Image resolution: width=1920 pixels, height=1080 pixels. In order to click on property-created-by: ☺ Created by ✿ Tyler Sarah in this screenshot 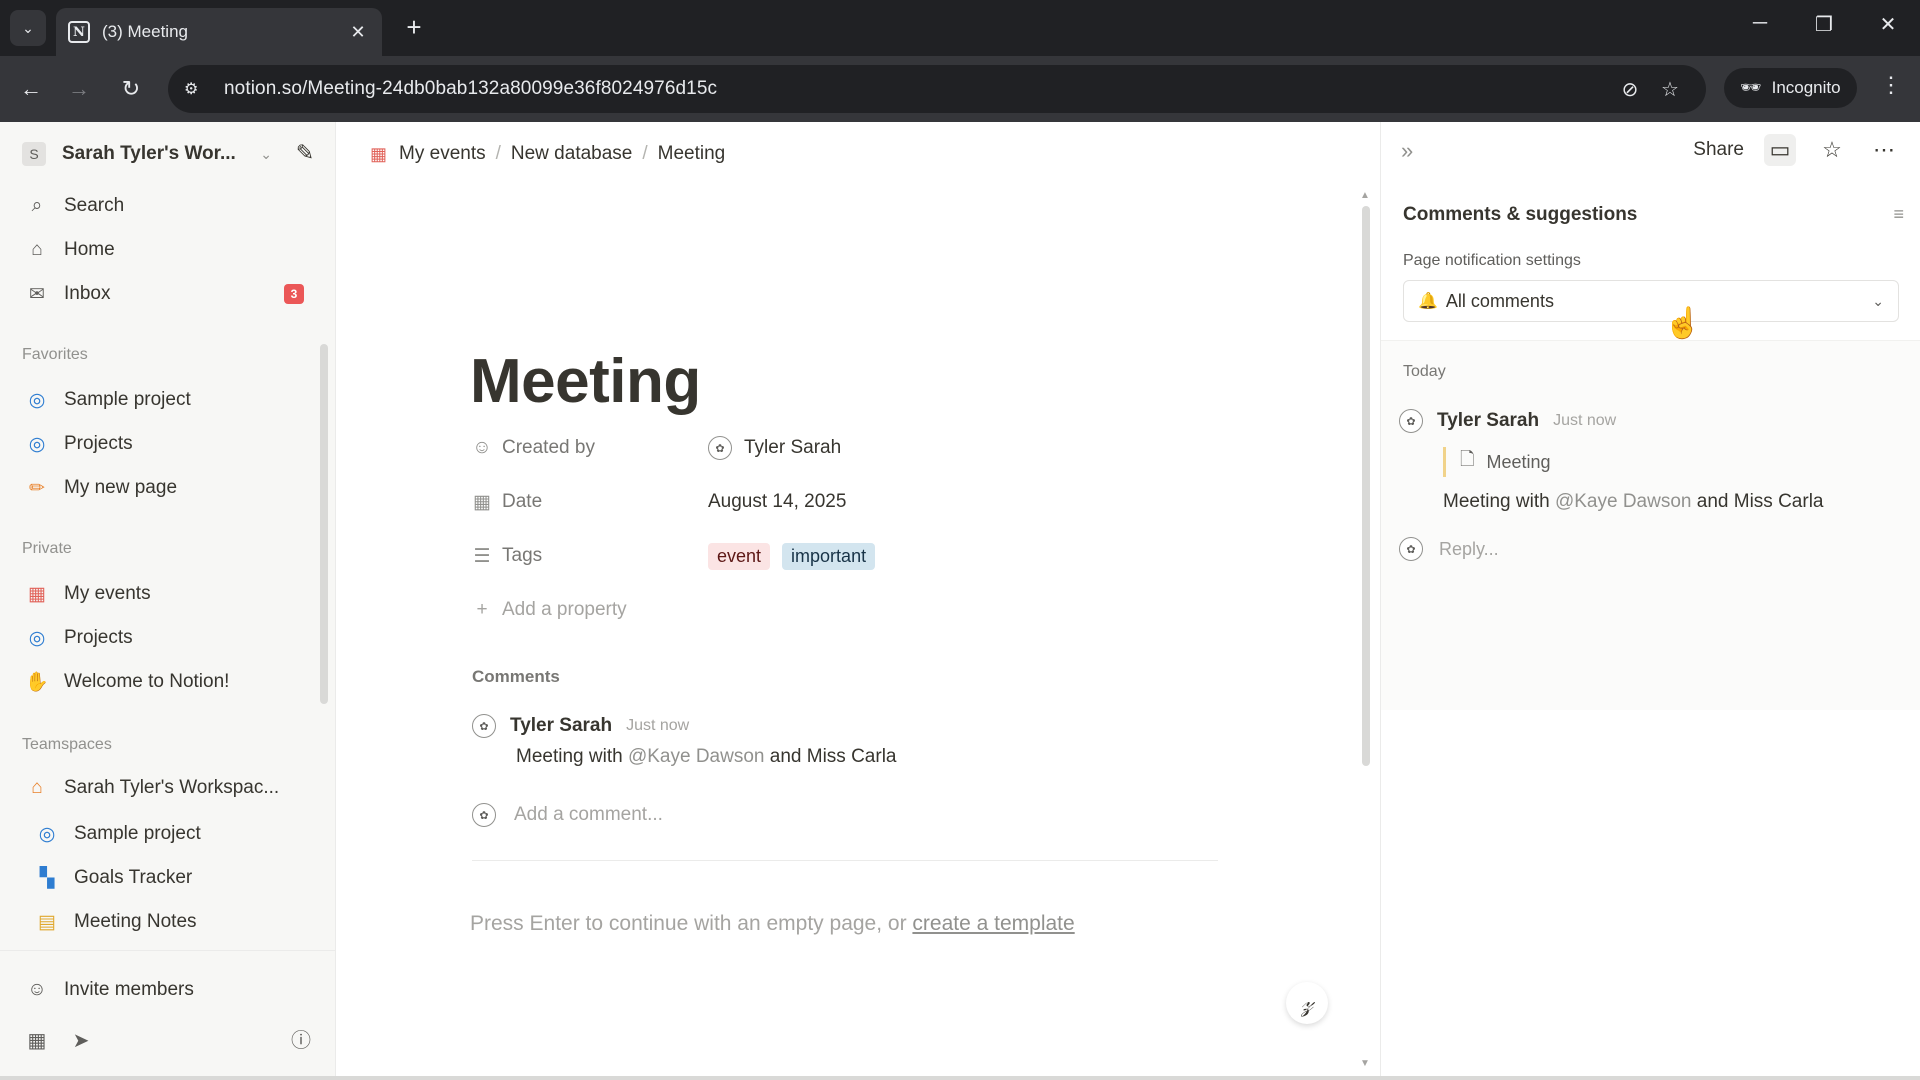, I will do `click(850, 448)`.